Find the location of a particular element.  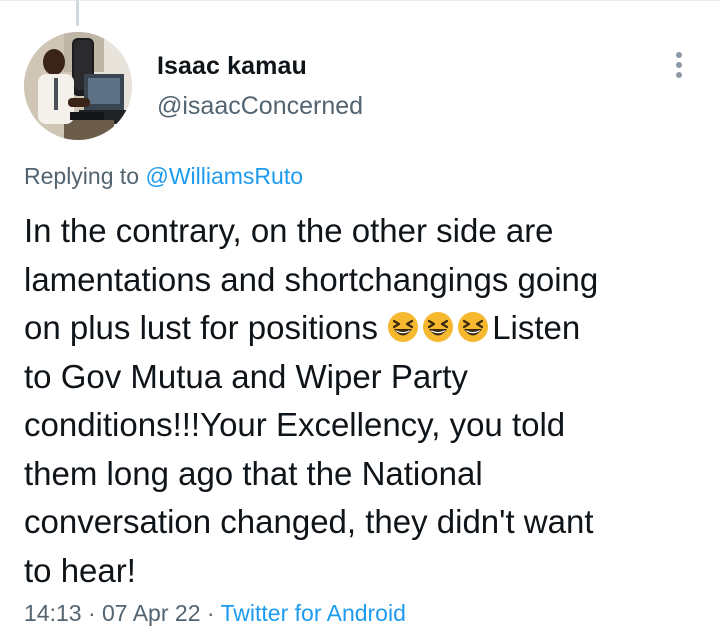

tweet-line: conversation changed, they didn't want is located at coordinates (309, 521).